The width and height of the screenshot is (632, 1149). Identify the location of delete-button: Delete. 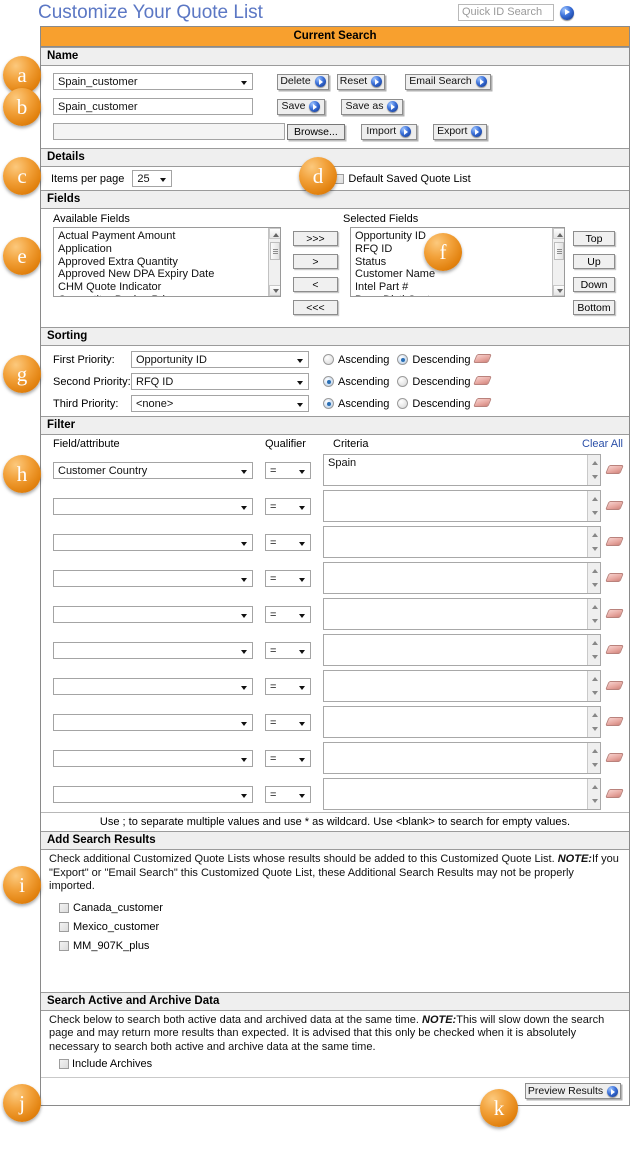
(303, 81).